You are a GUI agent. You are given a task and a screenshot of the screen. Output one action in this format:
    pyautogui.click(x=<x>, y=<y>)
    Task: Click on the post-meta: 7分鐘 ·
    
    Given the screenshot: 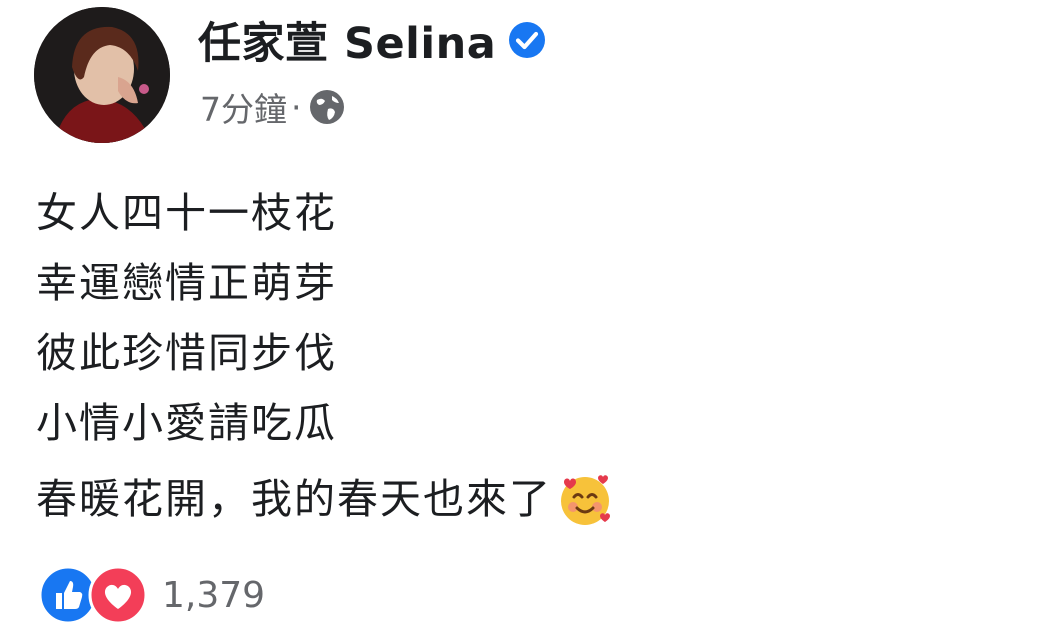 What is the action you would take?
    pyautogui.click(x=273, y=107)
    